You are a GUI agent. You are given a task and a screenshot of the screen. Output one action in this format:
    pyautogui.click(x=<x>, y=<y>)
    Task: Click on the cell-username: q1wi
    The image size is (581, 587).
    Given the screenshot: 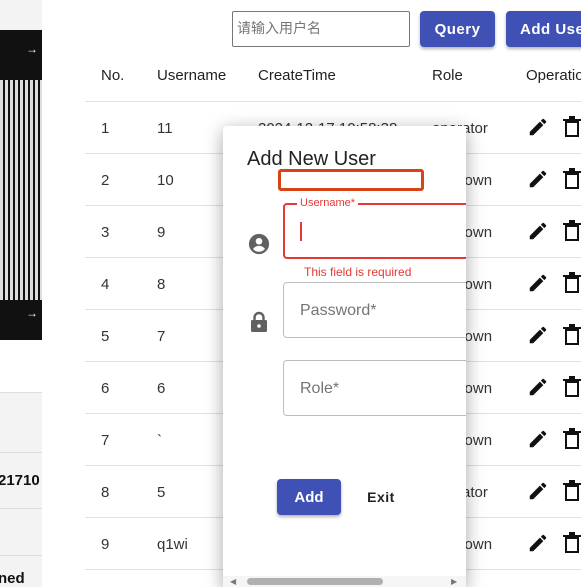 What is the action you would take?
    pyautogui.click(x=172, y=544)
    